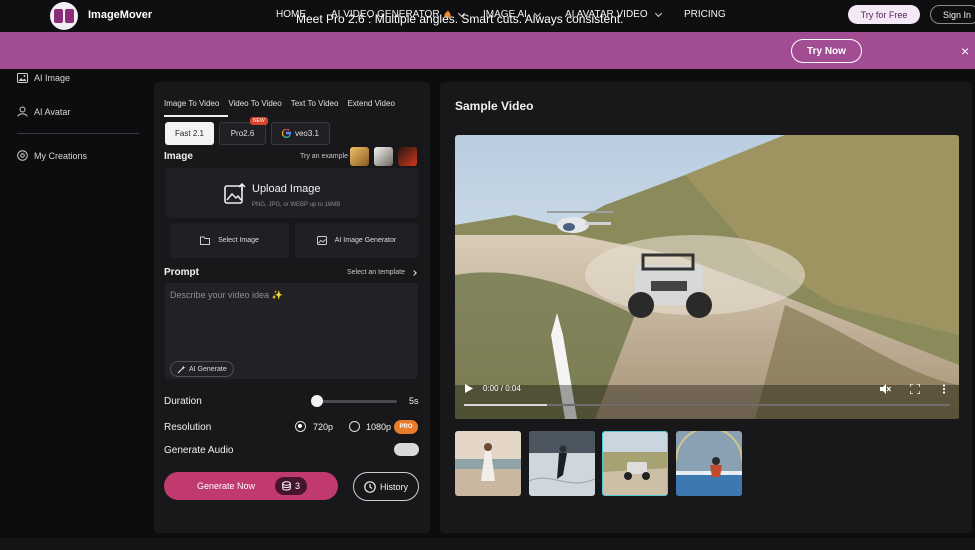 The width and height of the screenshot is (975, 550). Describe the element at coordinates (944, 389) in the screenshot. I see `more-options-icon` at that location.